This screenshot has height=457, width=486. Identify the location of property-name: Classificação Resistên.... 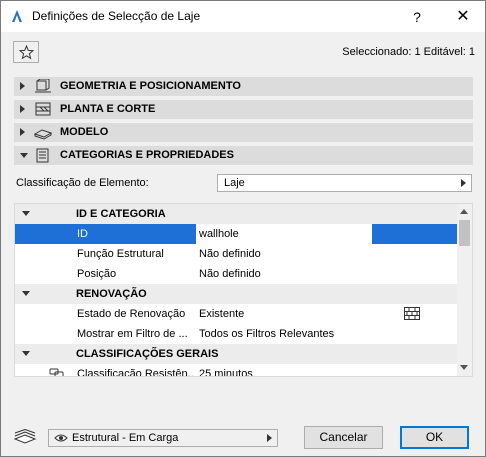
(136, 372).